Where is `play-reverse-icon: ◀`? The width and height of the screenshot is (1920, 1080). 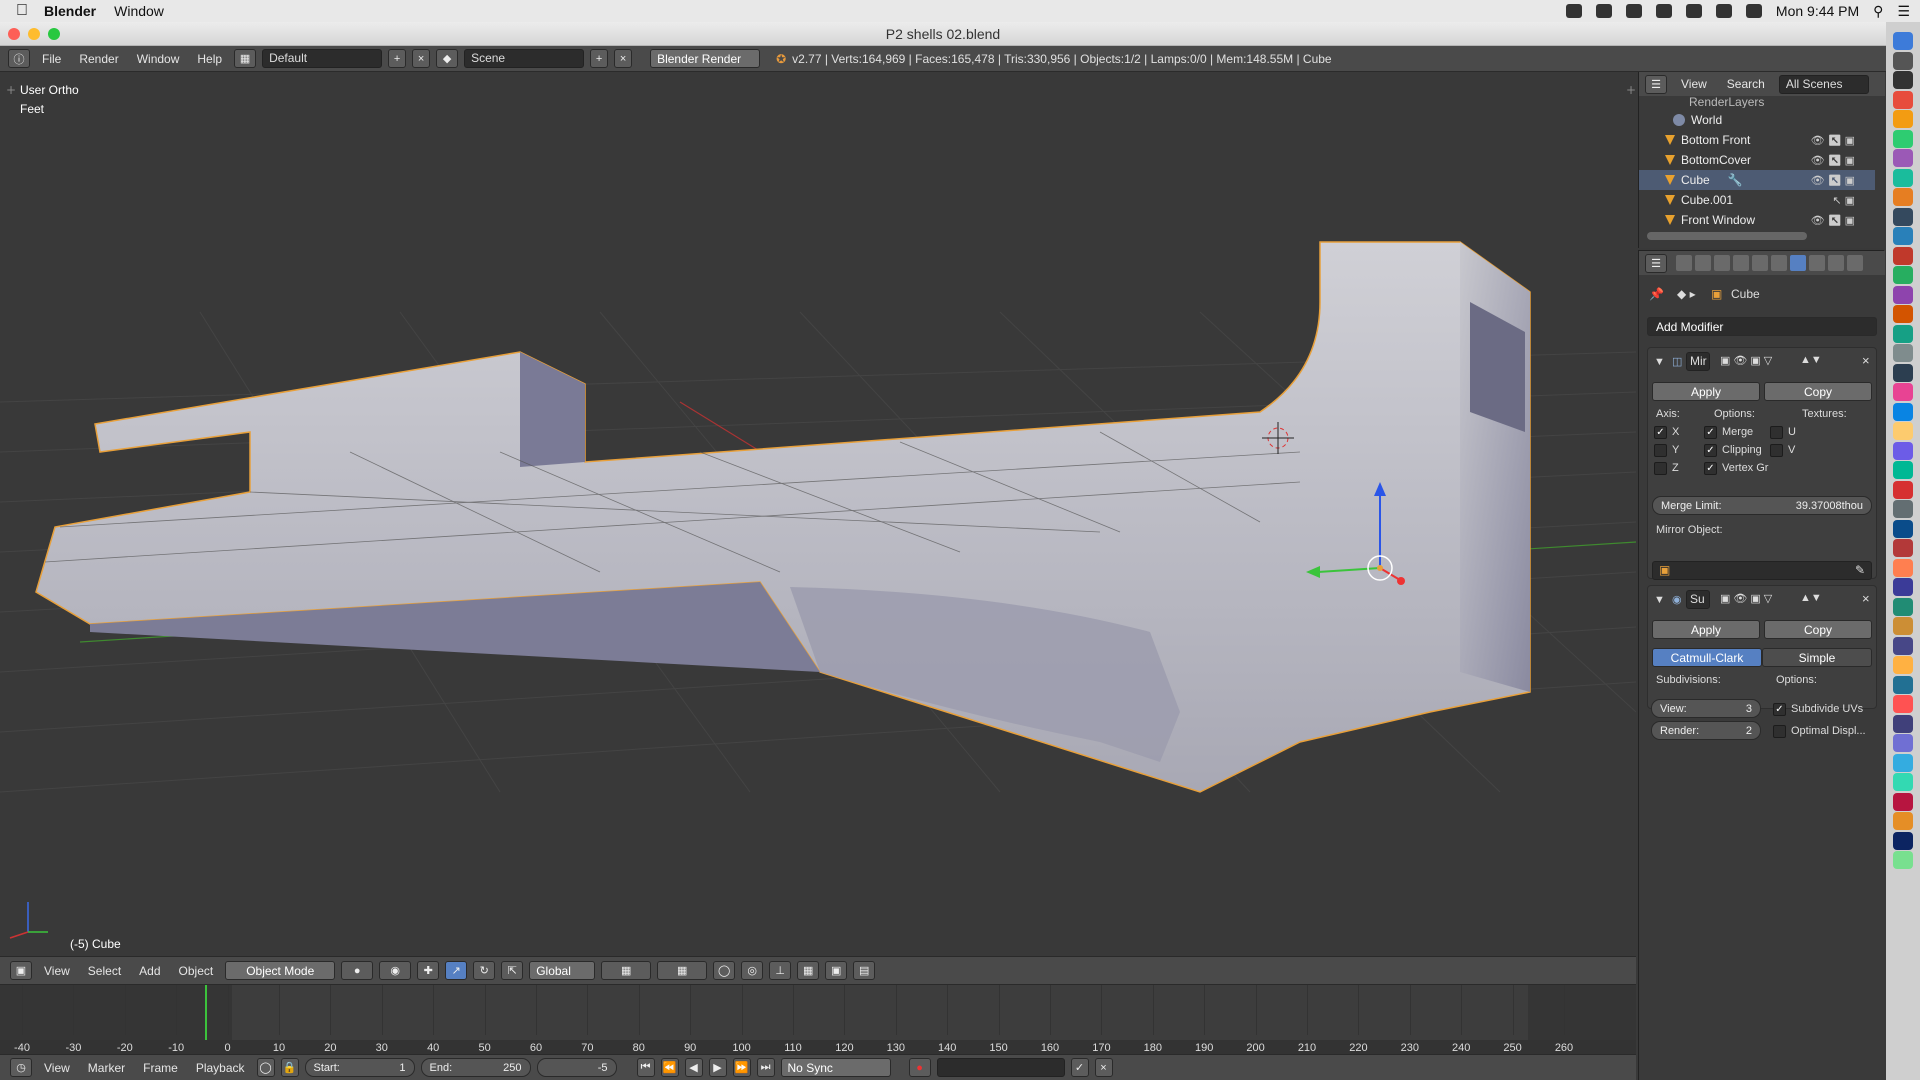
play-reverse-icon: ◀ is located at coordinates (693, 1067).